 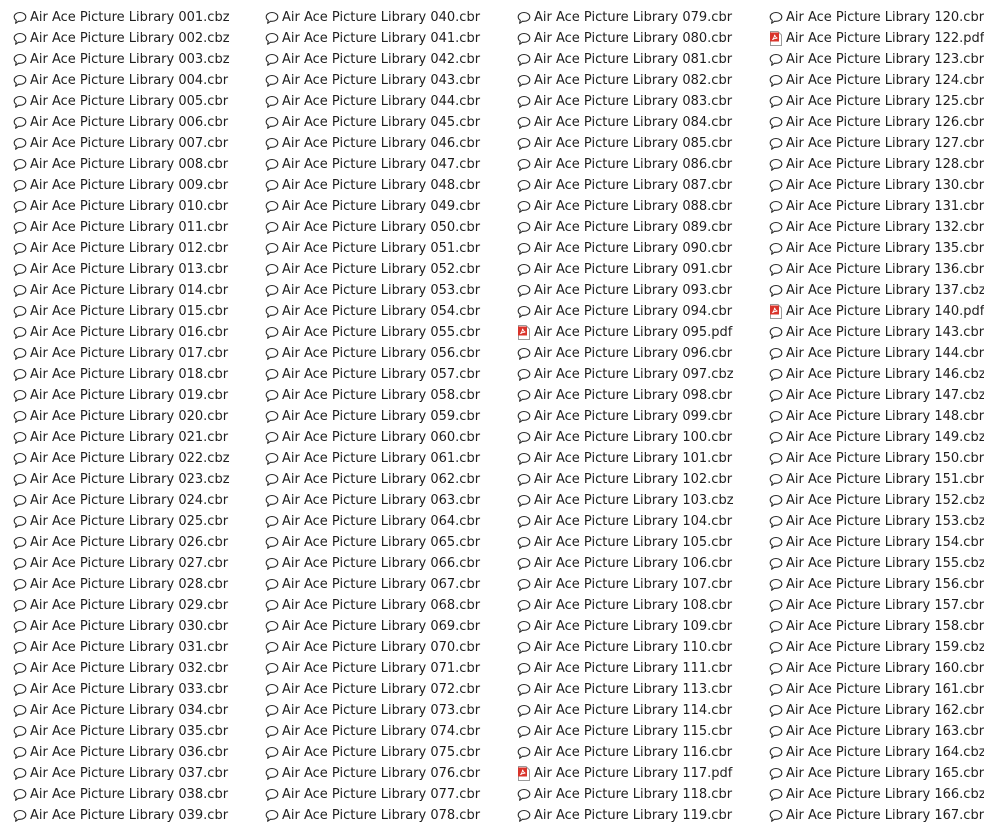 I want to click on file-item: Air Ace Picture Library 147.cbz, so click(x=876, y=395).